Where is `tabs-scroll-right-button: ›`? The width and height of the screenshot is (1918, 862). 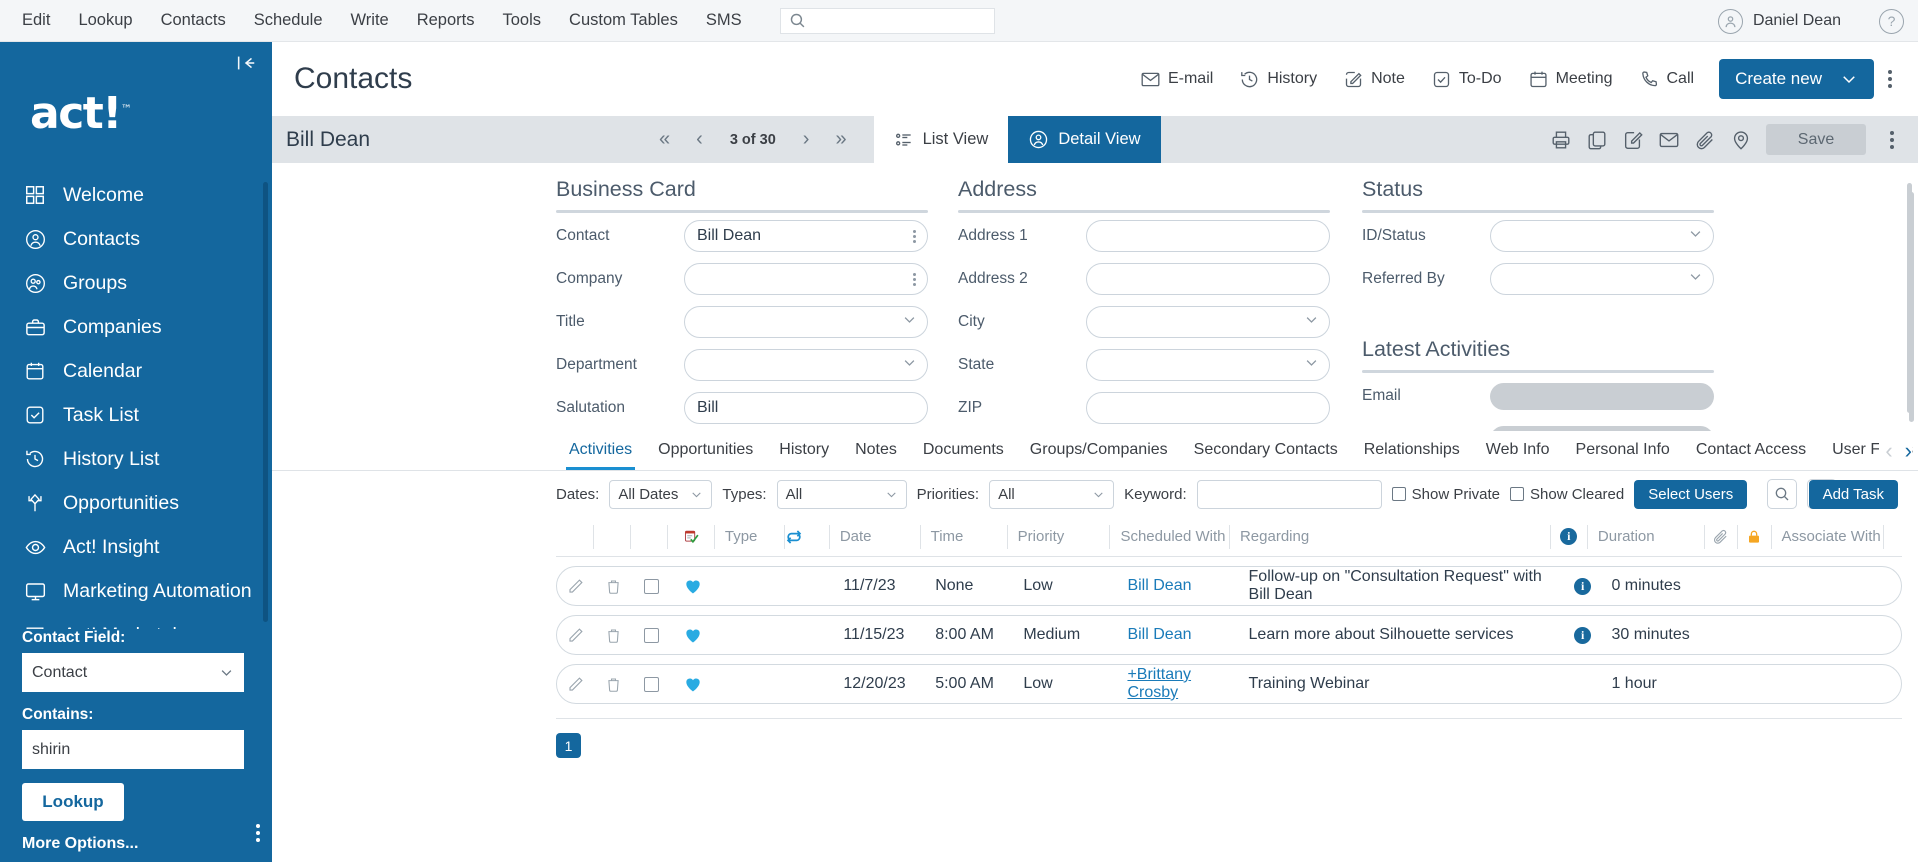
tabs-scroll-right-button: › is located at coordinates (1908, 451).